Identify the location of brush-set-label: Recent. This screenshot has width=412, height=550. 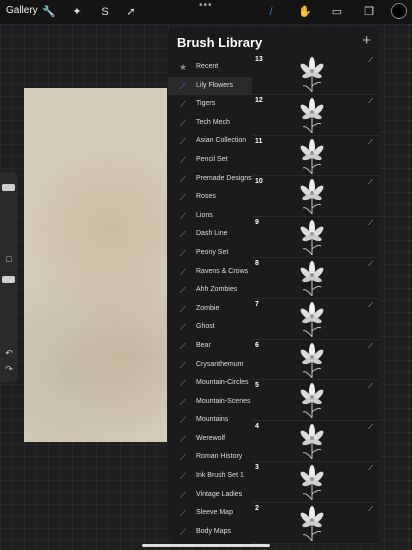
(207, 66).